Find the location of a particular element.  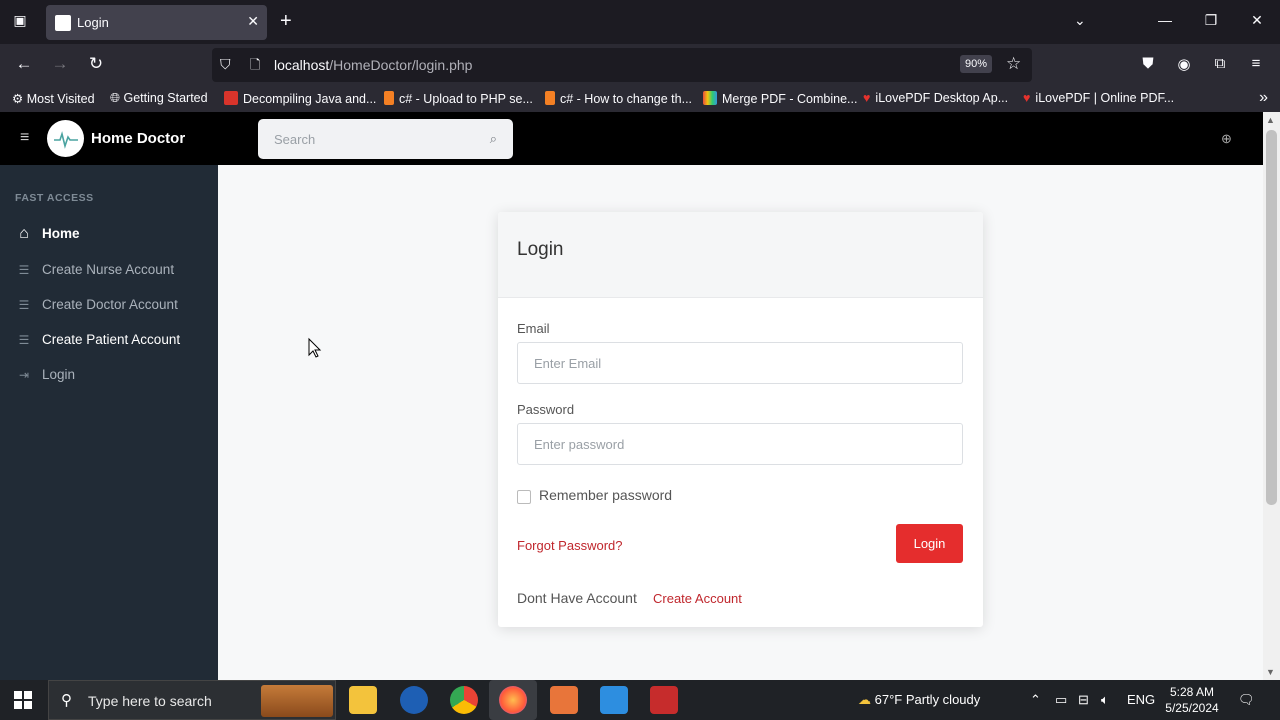

globe-icon: ⊕ is located at coordinates (1226, 139).